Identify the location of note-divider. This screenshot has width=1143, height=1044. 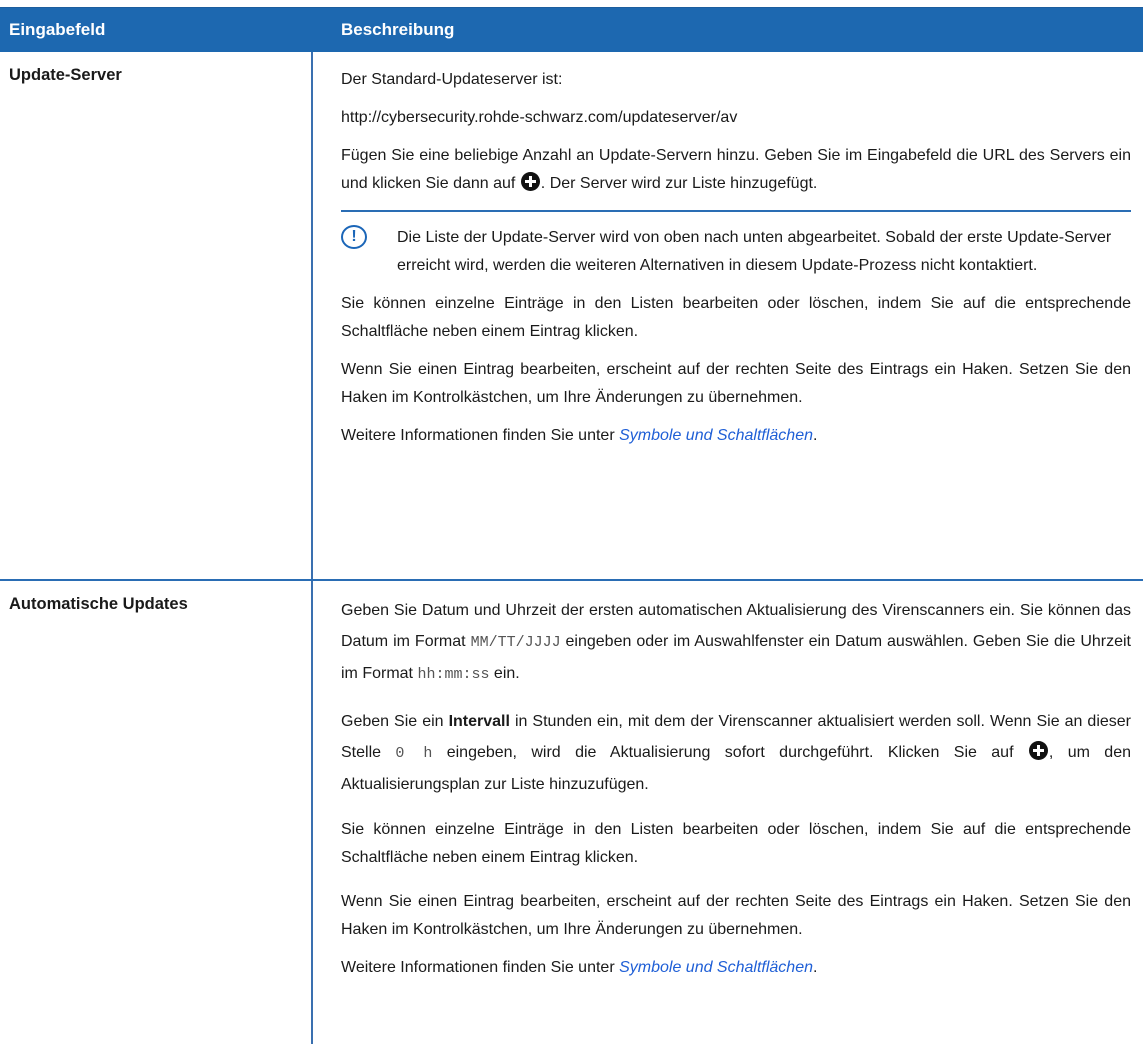
(736, 211).